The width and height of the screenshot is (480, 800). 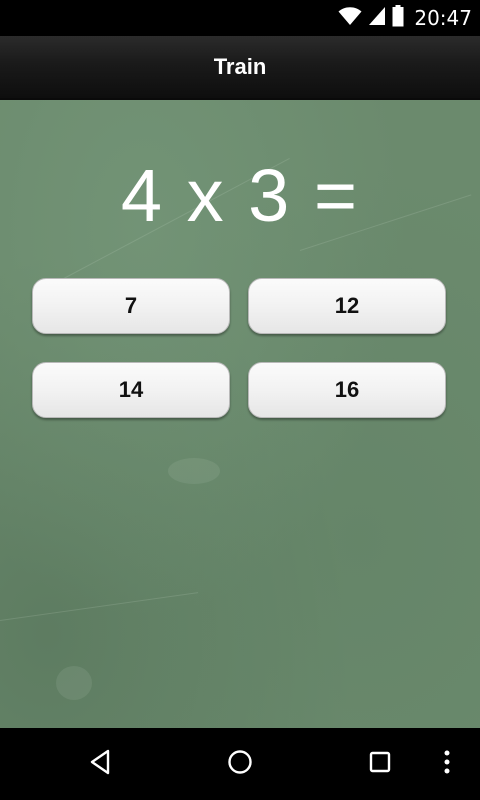 I want to click on recents-icon, so click(x=380, y=764).